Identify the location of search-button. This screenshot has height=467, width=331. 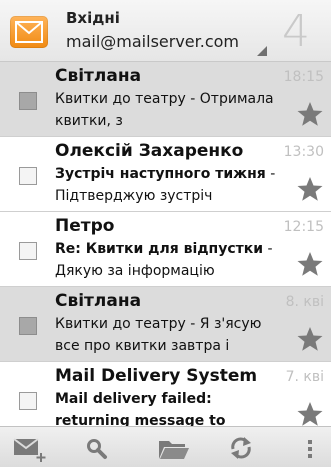
(98, 447).